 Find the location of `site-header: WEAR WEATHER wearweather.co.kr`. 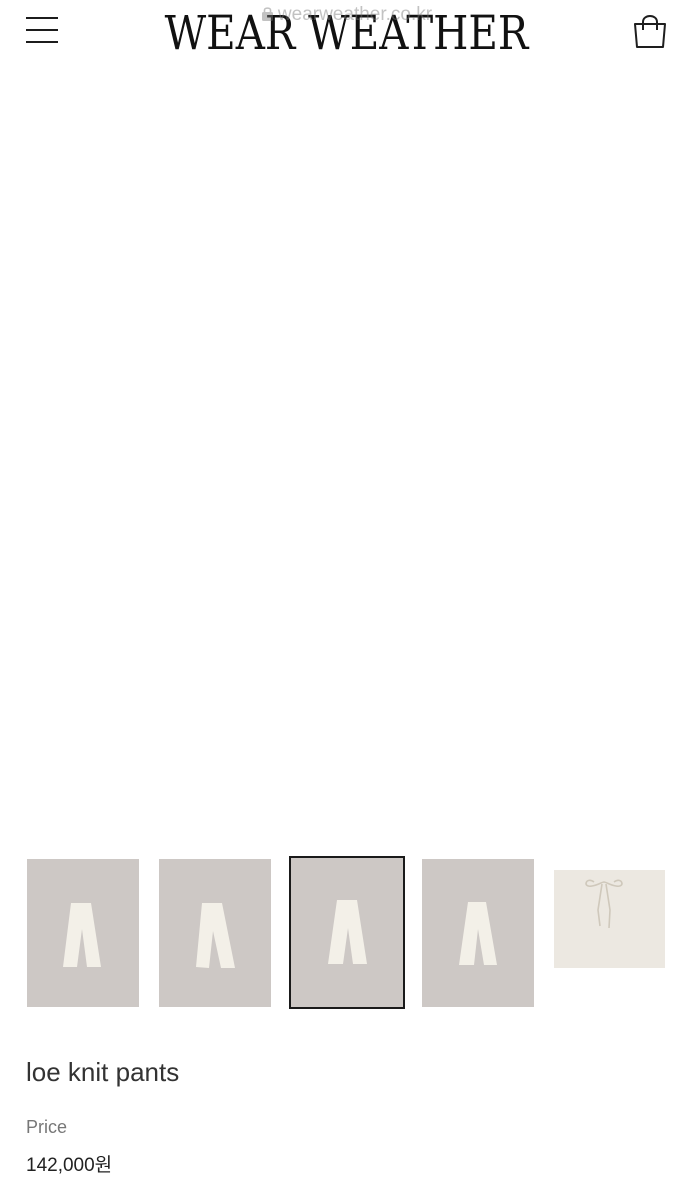

site-header: WEAR WEATHER wearweather.co.kr is located at coordinates (346, 32).